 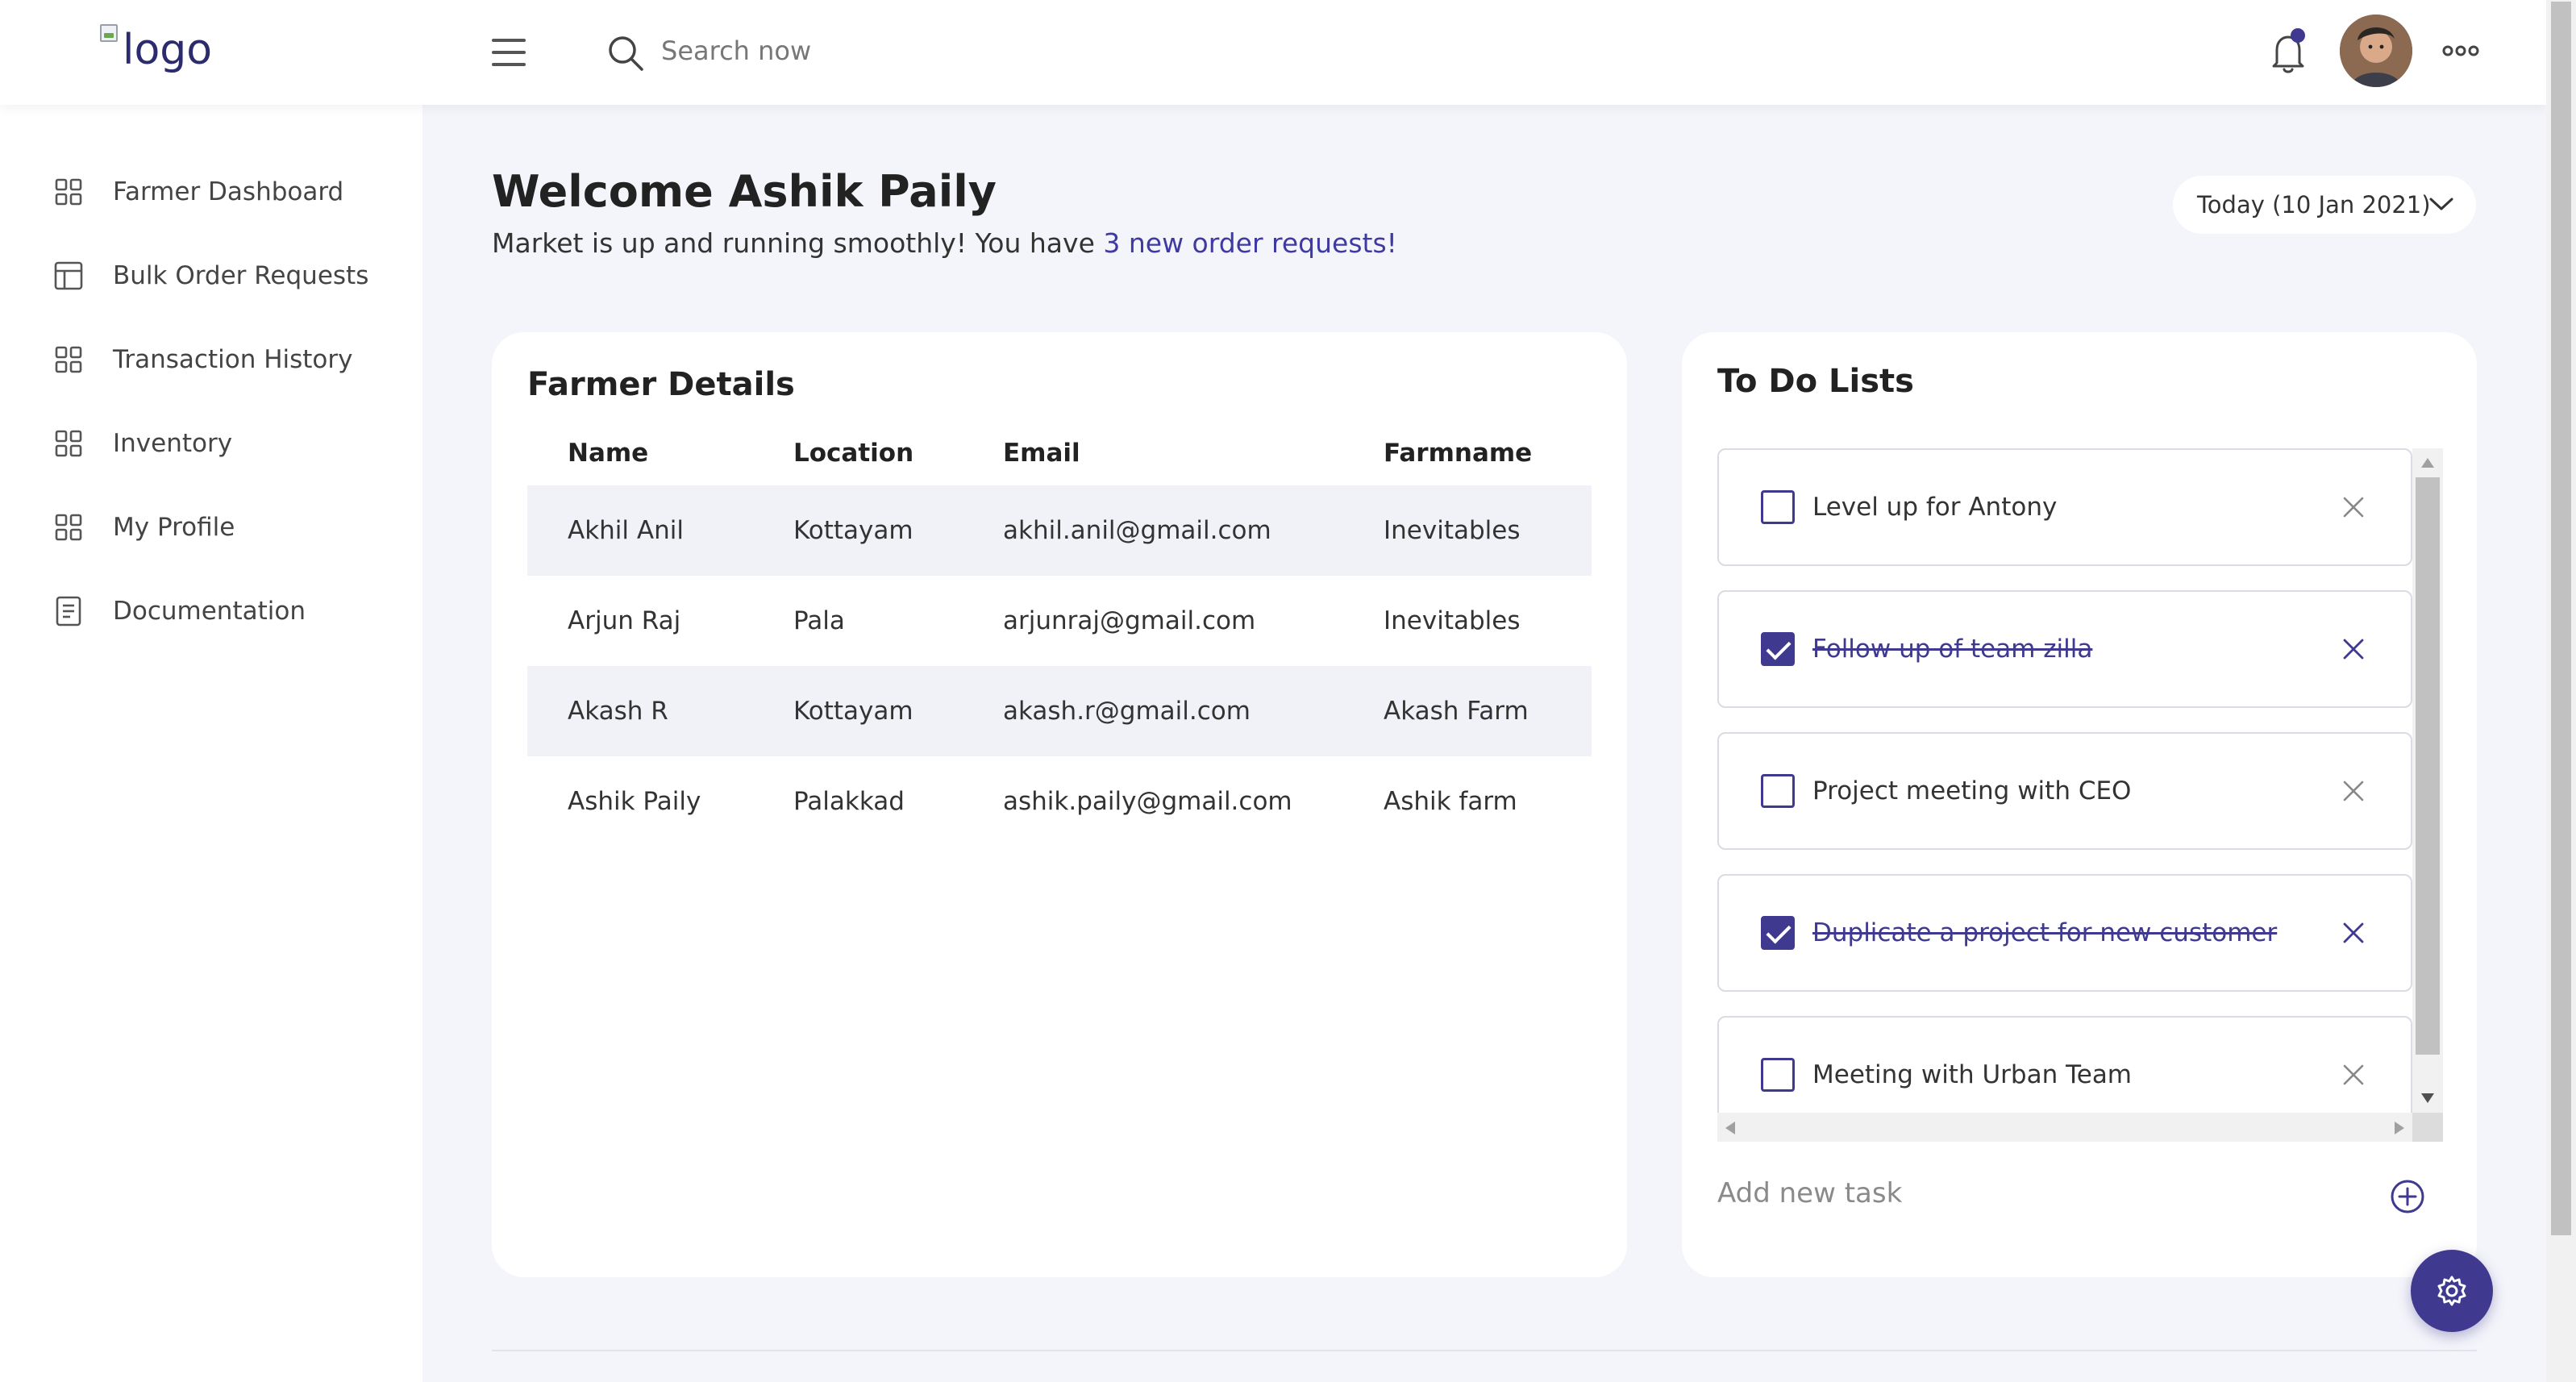 I want to click on todo-scrollbar-thumb, so click(x=2428, y=766).